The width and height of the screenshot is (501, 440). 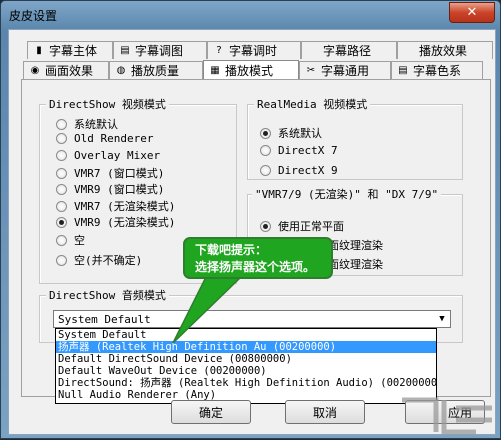 What do you see at coordinates (308, 150) in the screenshot?
I see `radio-label: DirectX 7` at bounding box center [308, 150].